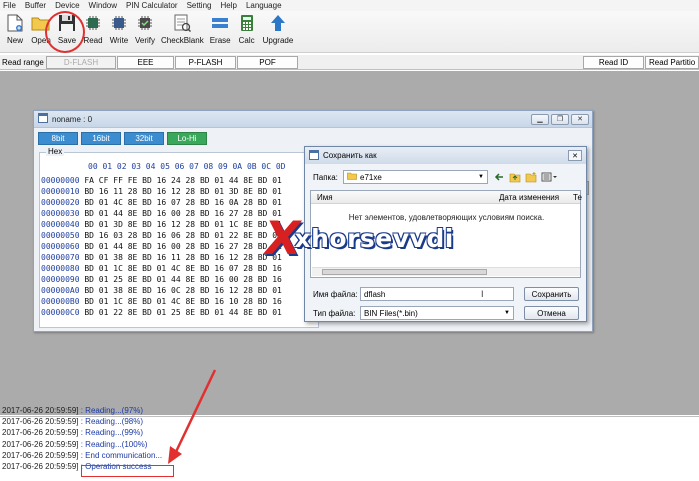  I want to click on new-button: New, so click(15, 31).